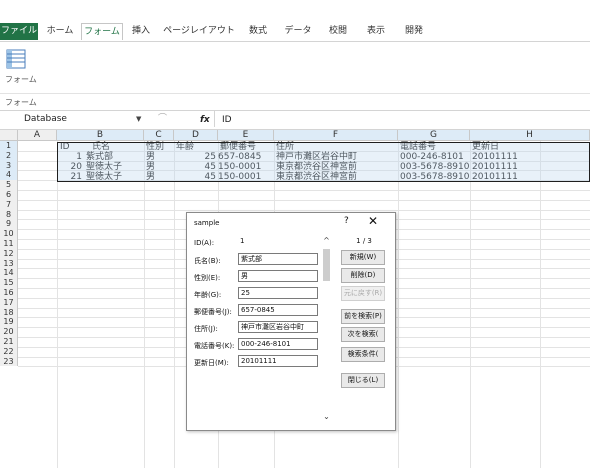 The height and width of the screenshot is (468, 590). Describe the element at coordinates (530, 135) in the screenshot. I see `column-header: H` at that location.